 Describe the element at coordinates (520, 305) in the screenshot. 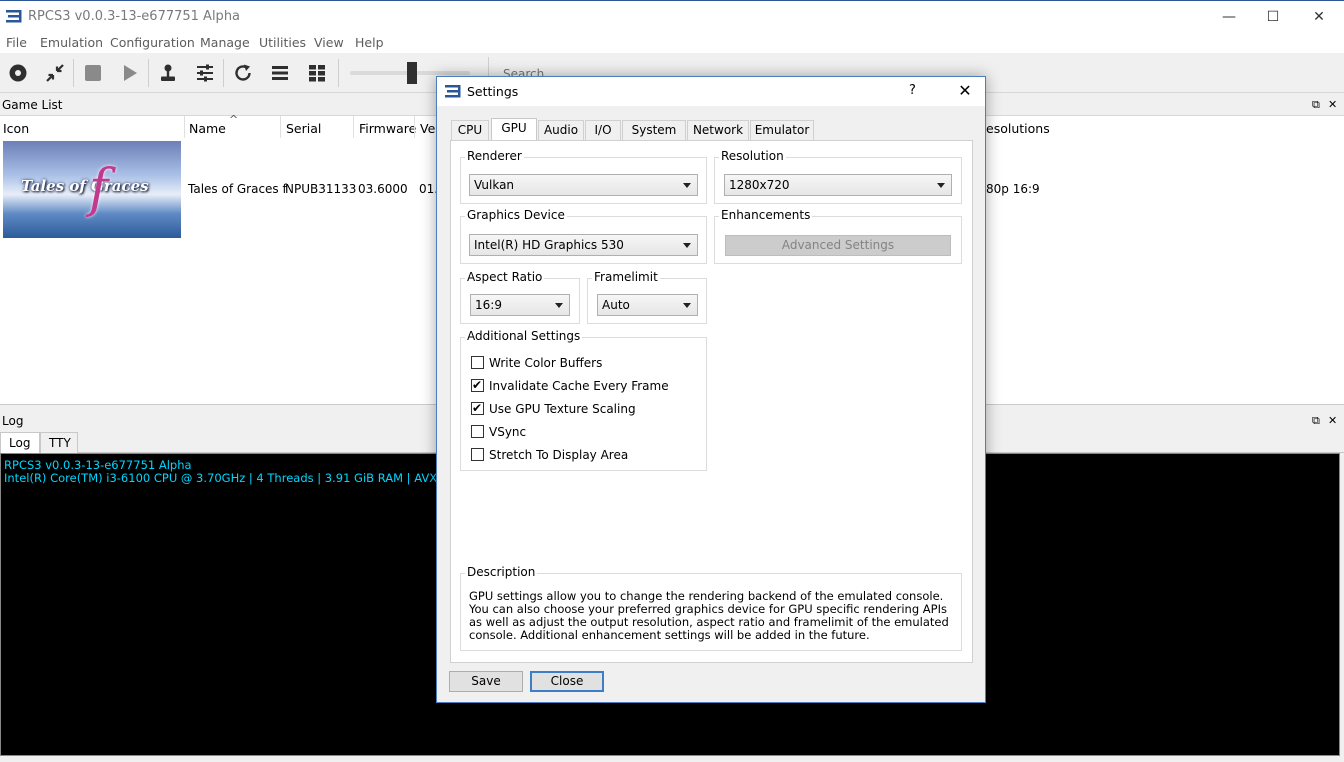

I see `aspect-ratio-select: 16:9` at that location.